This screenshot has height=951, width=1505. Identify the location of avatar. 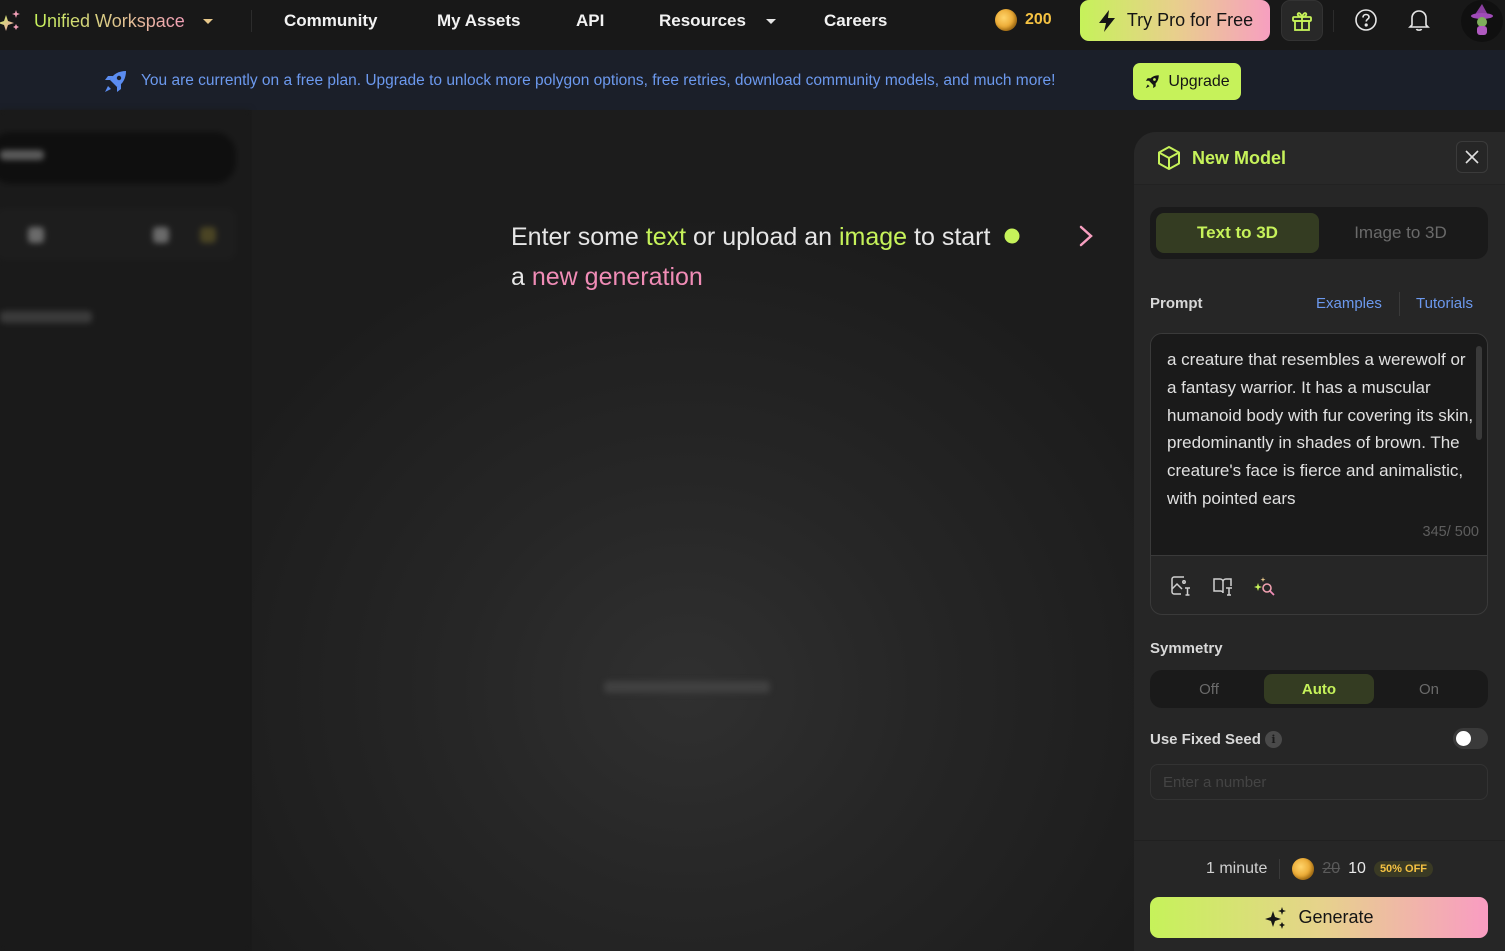
(1482, 21).